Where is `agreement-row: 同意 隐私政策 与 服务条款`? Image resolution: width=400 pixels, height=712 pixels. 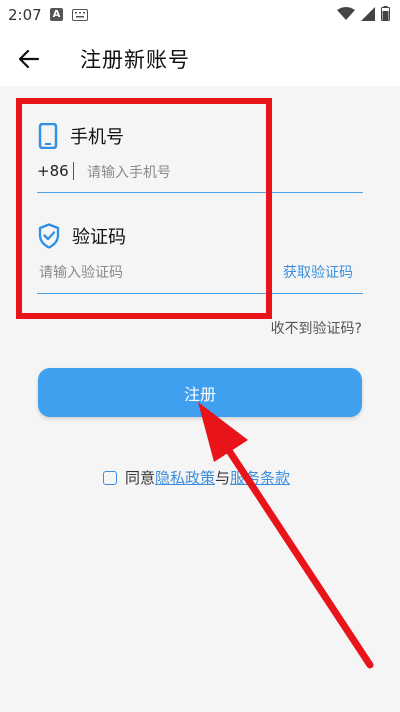
agreement-row: 同意 隐私政策 与 服务条款 is located at coordinates (196, 477).